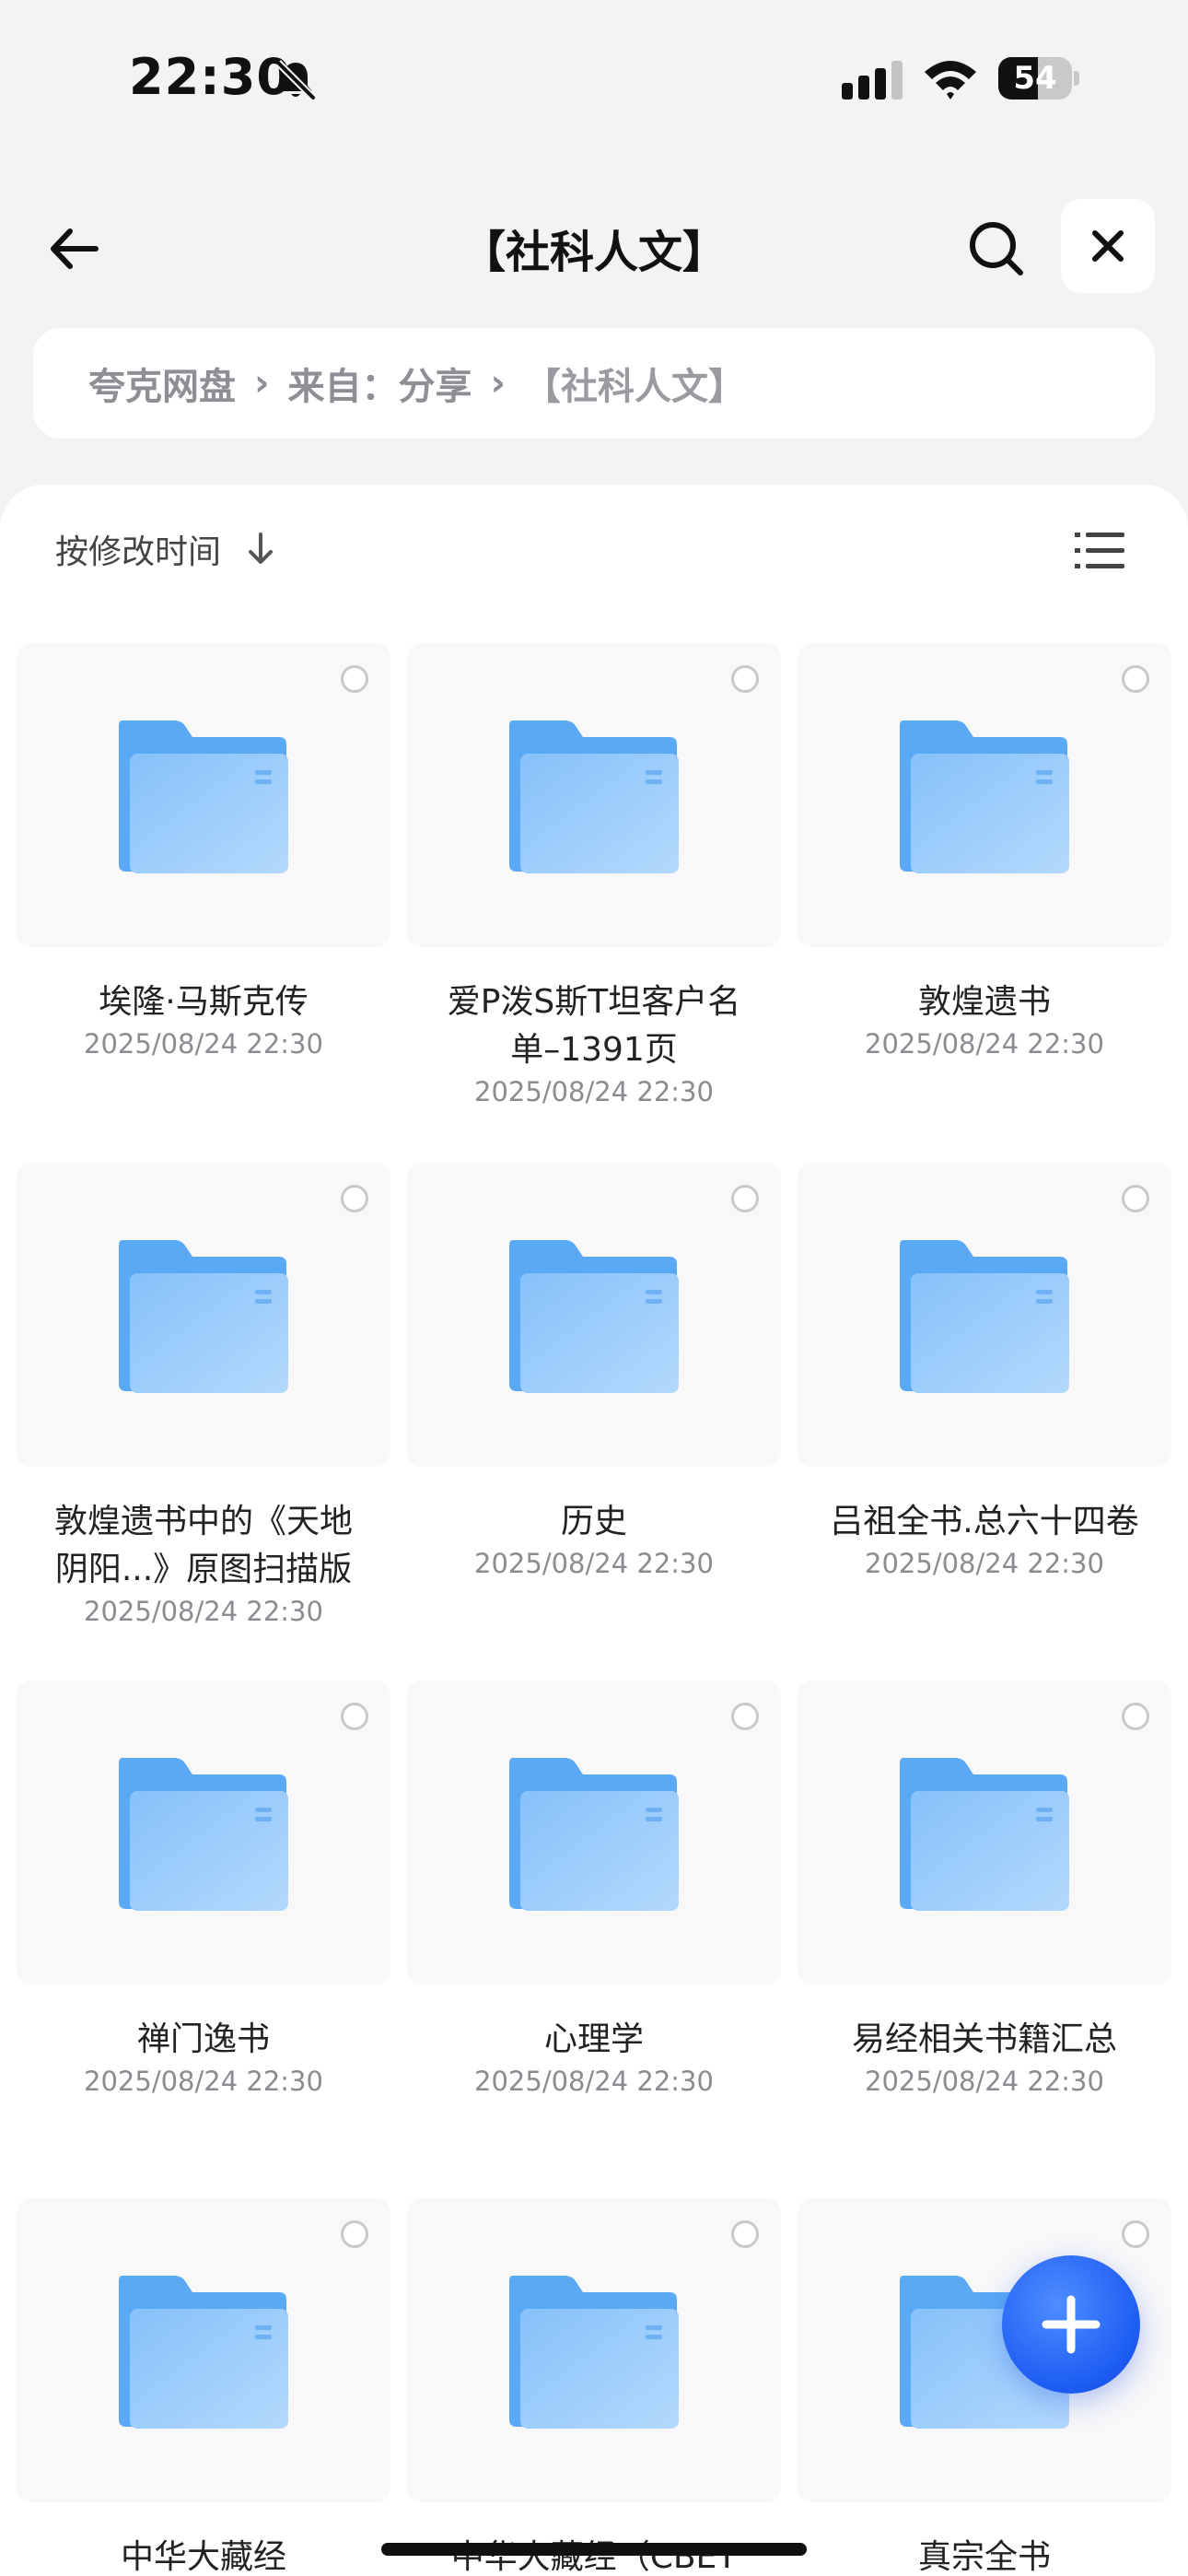 The width and height of the screenshot is (1188, 2576). I want to click on sort-bar: 按修改时间, so click(594, 549).